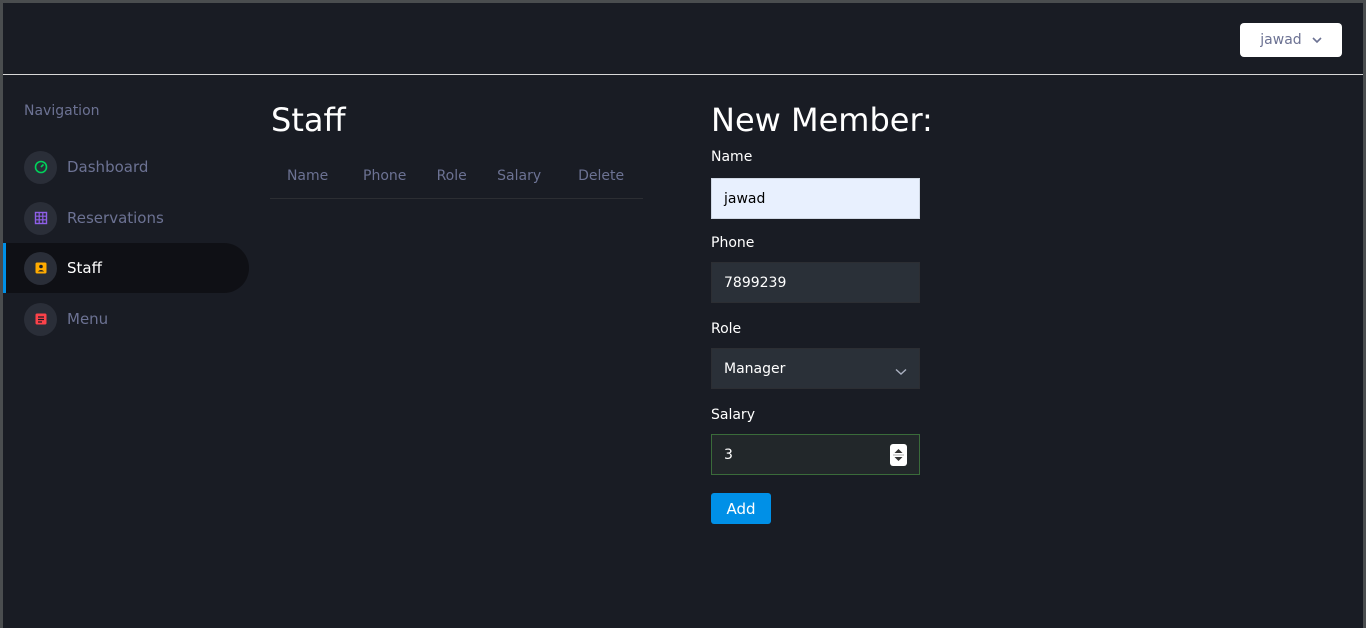  I want to click on column-header-name: Name, so click(307, 176).